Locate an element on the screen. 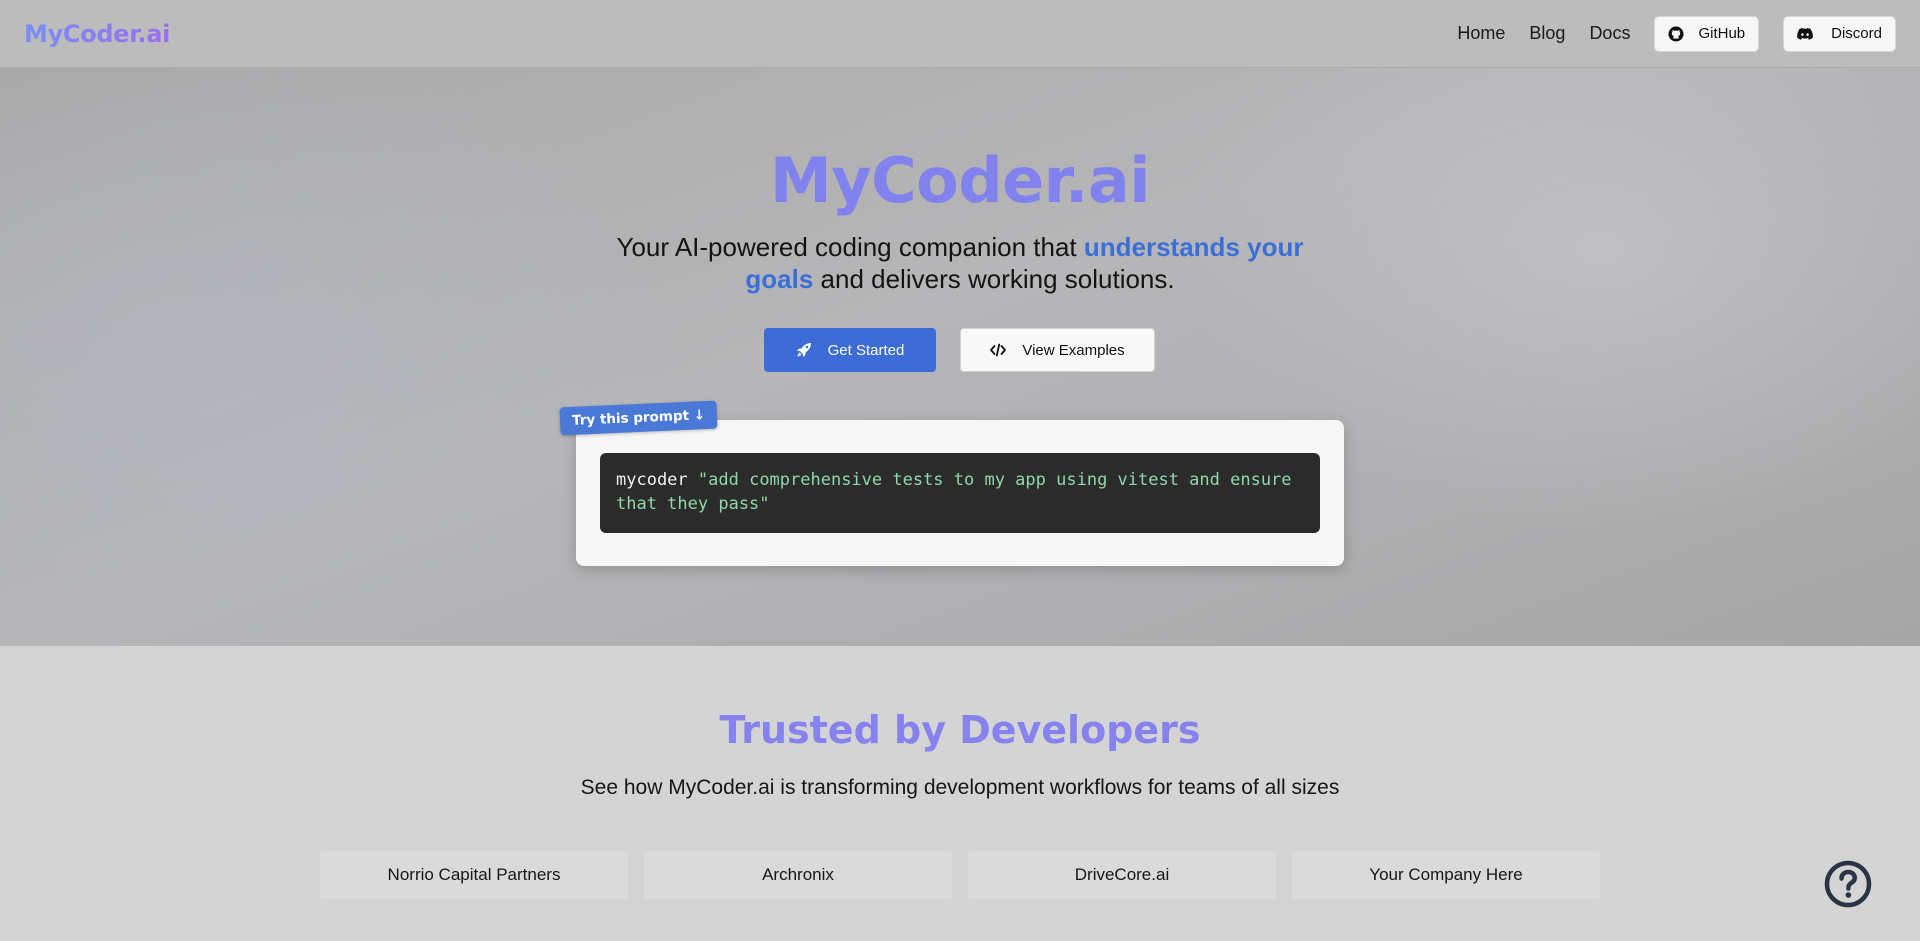  github-icon is located at coordinates (1676, 33).